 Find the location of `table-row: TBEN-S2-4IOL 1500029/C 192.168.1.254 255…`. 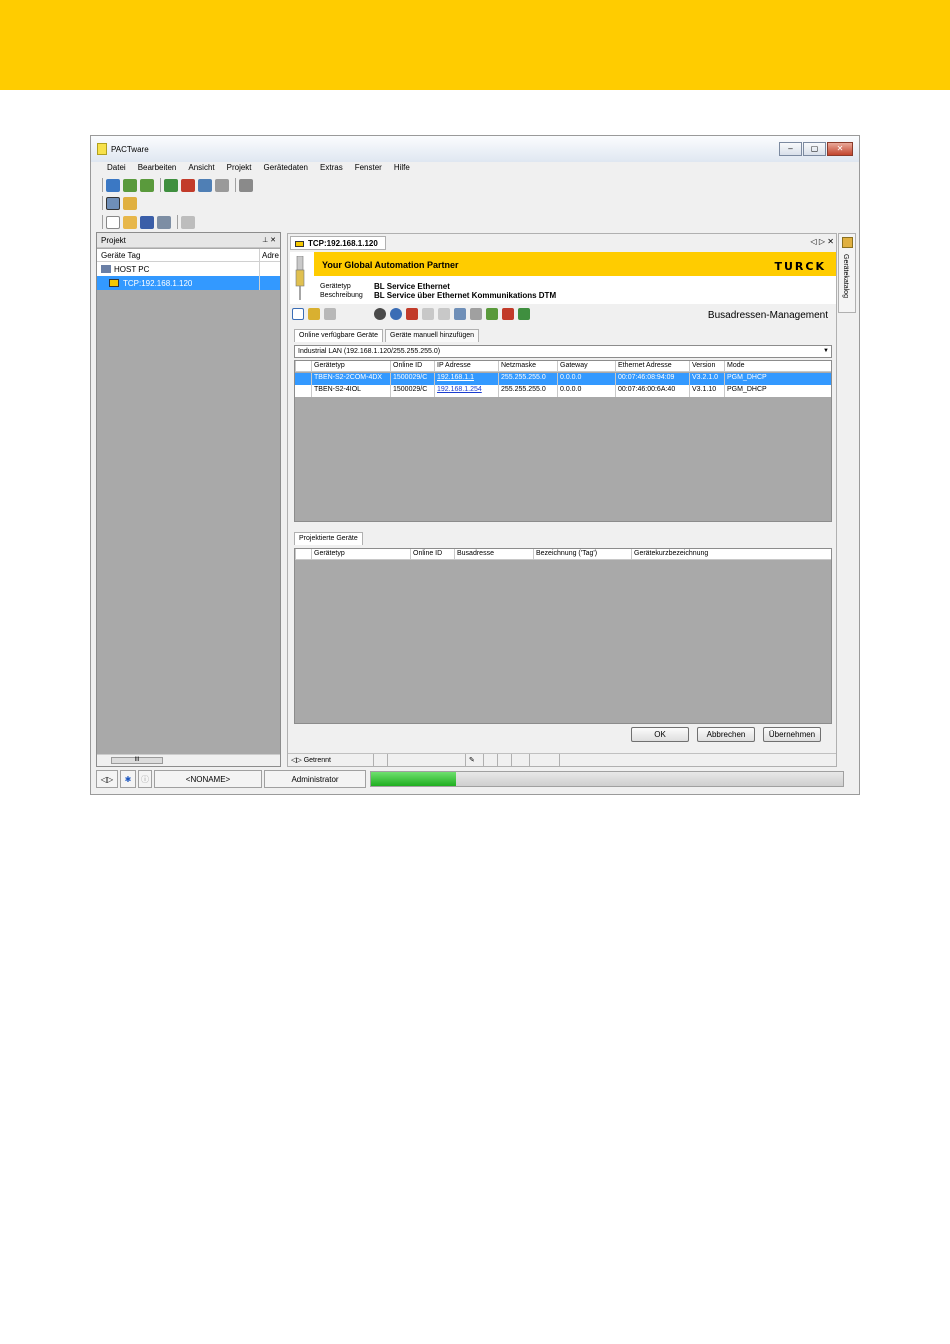

table-row: TBEN-S2-4IOL 1500029/C 192.168.1.254 255… is located at coordinates (563, 391).